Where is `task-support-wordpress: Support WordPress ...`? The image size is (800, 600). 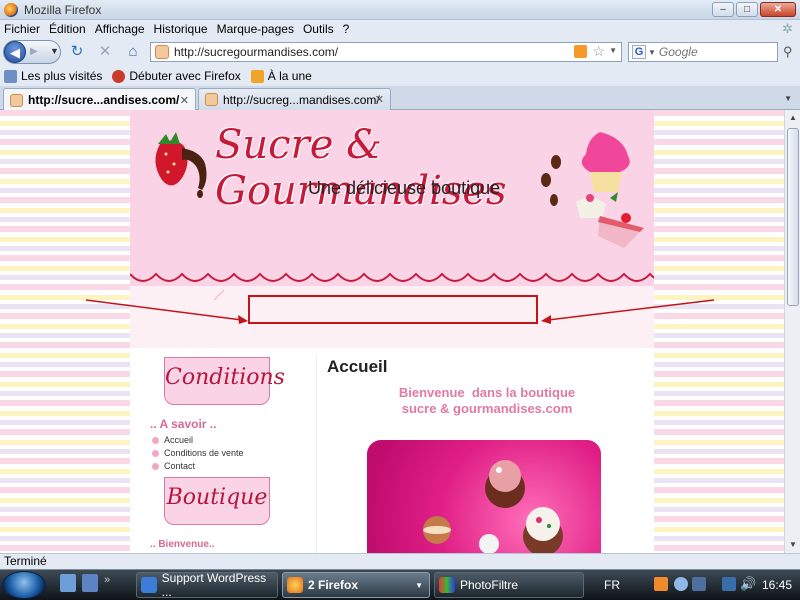 task-support-wordpress: Support WordPress ... is located at coordinates (207, 585).